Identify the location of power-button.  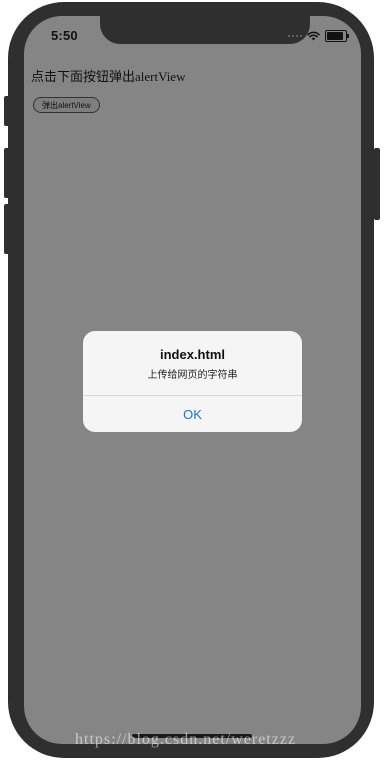
(377, 184).